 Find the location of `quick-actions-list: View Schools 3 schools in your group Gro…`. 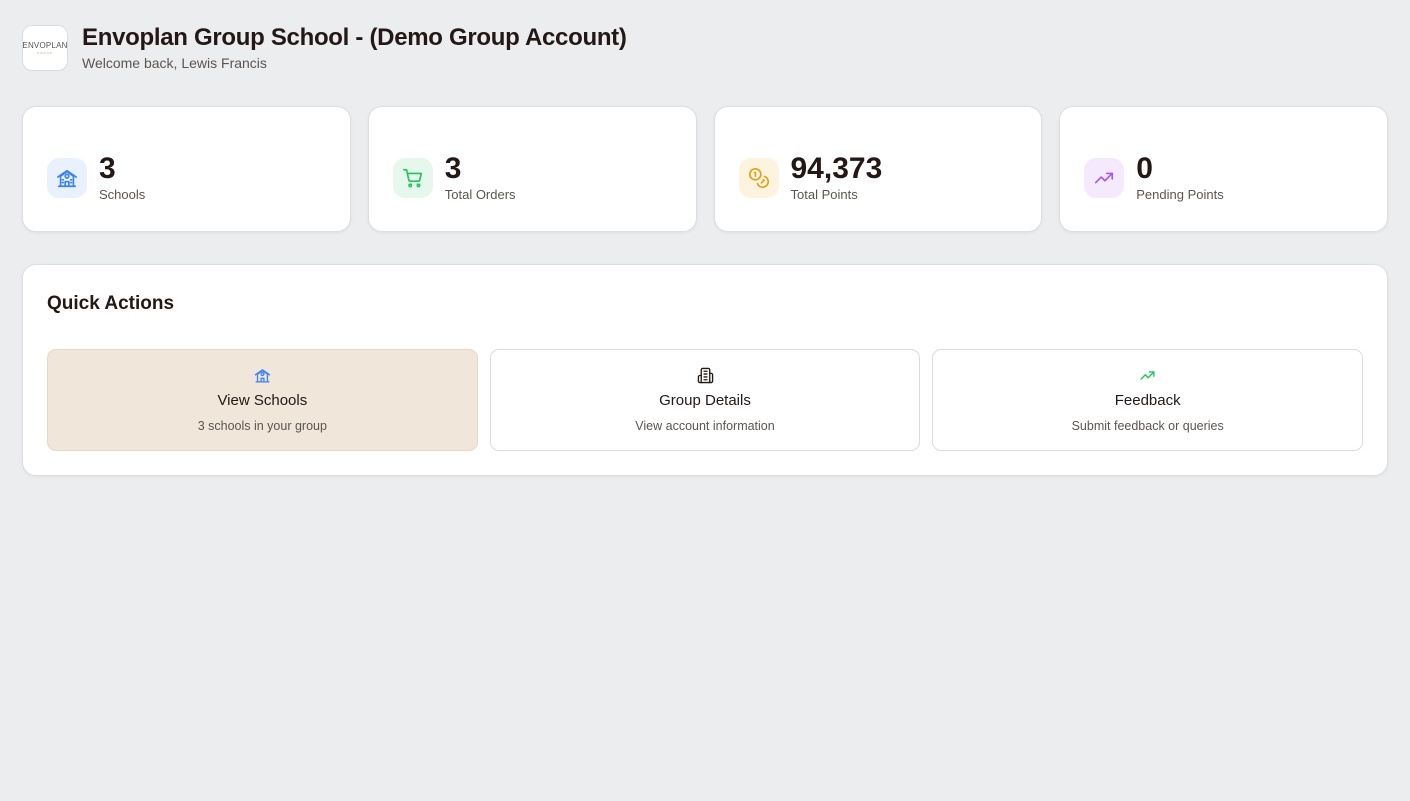

quick-actions-list: View Schools 3 schools in your group Gro… is located at coordinates (705, 400).